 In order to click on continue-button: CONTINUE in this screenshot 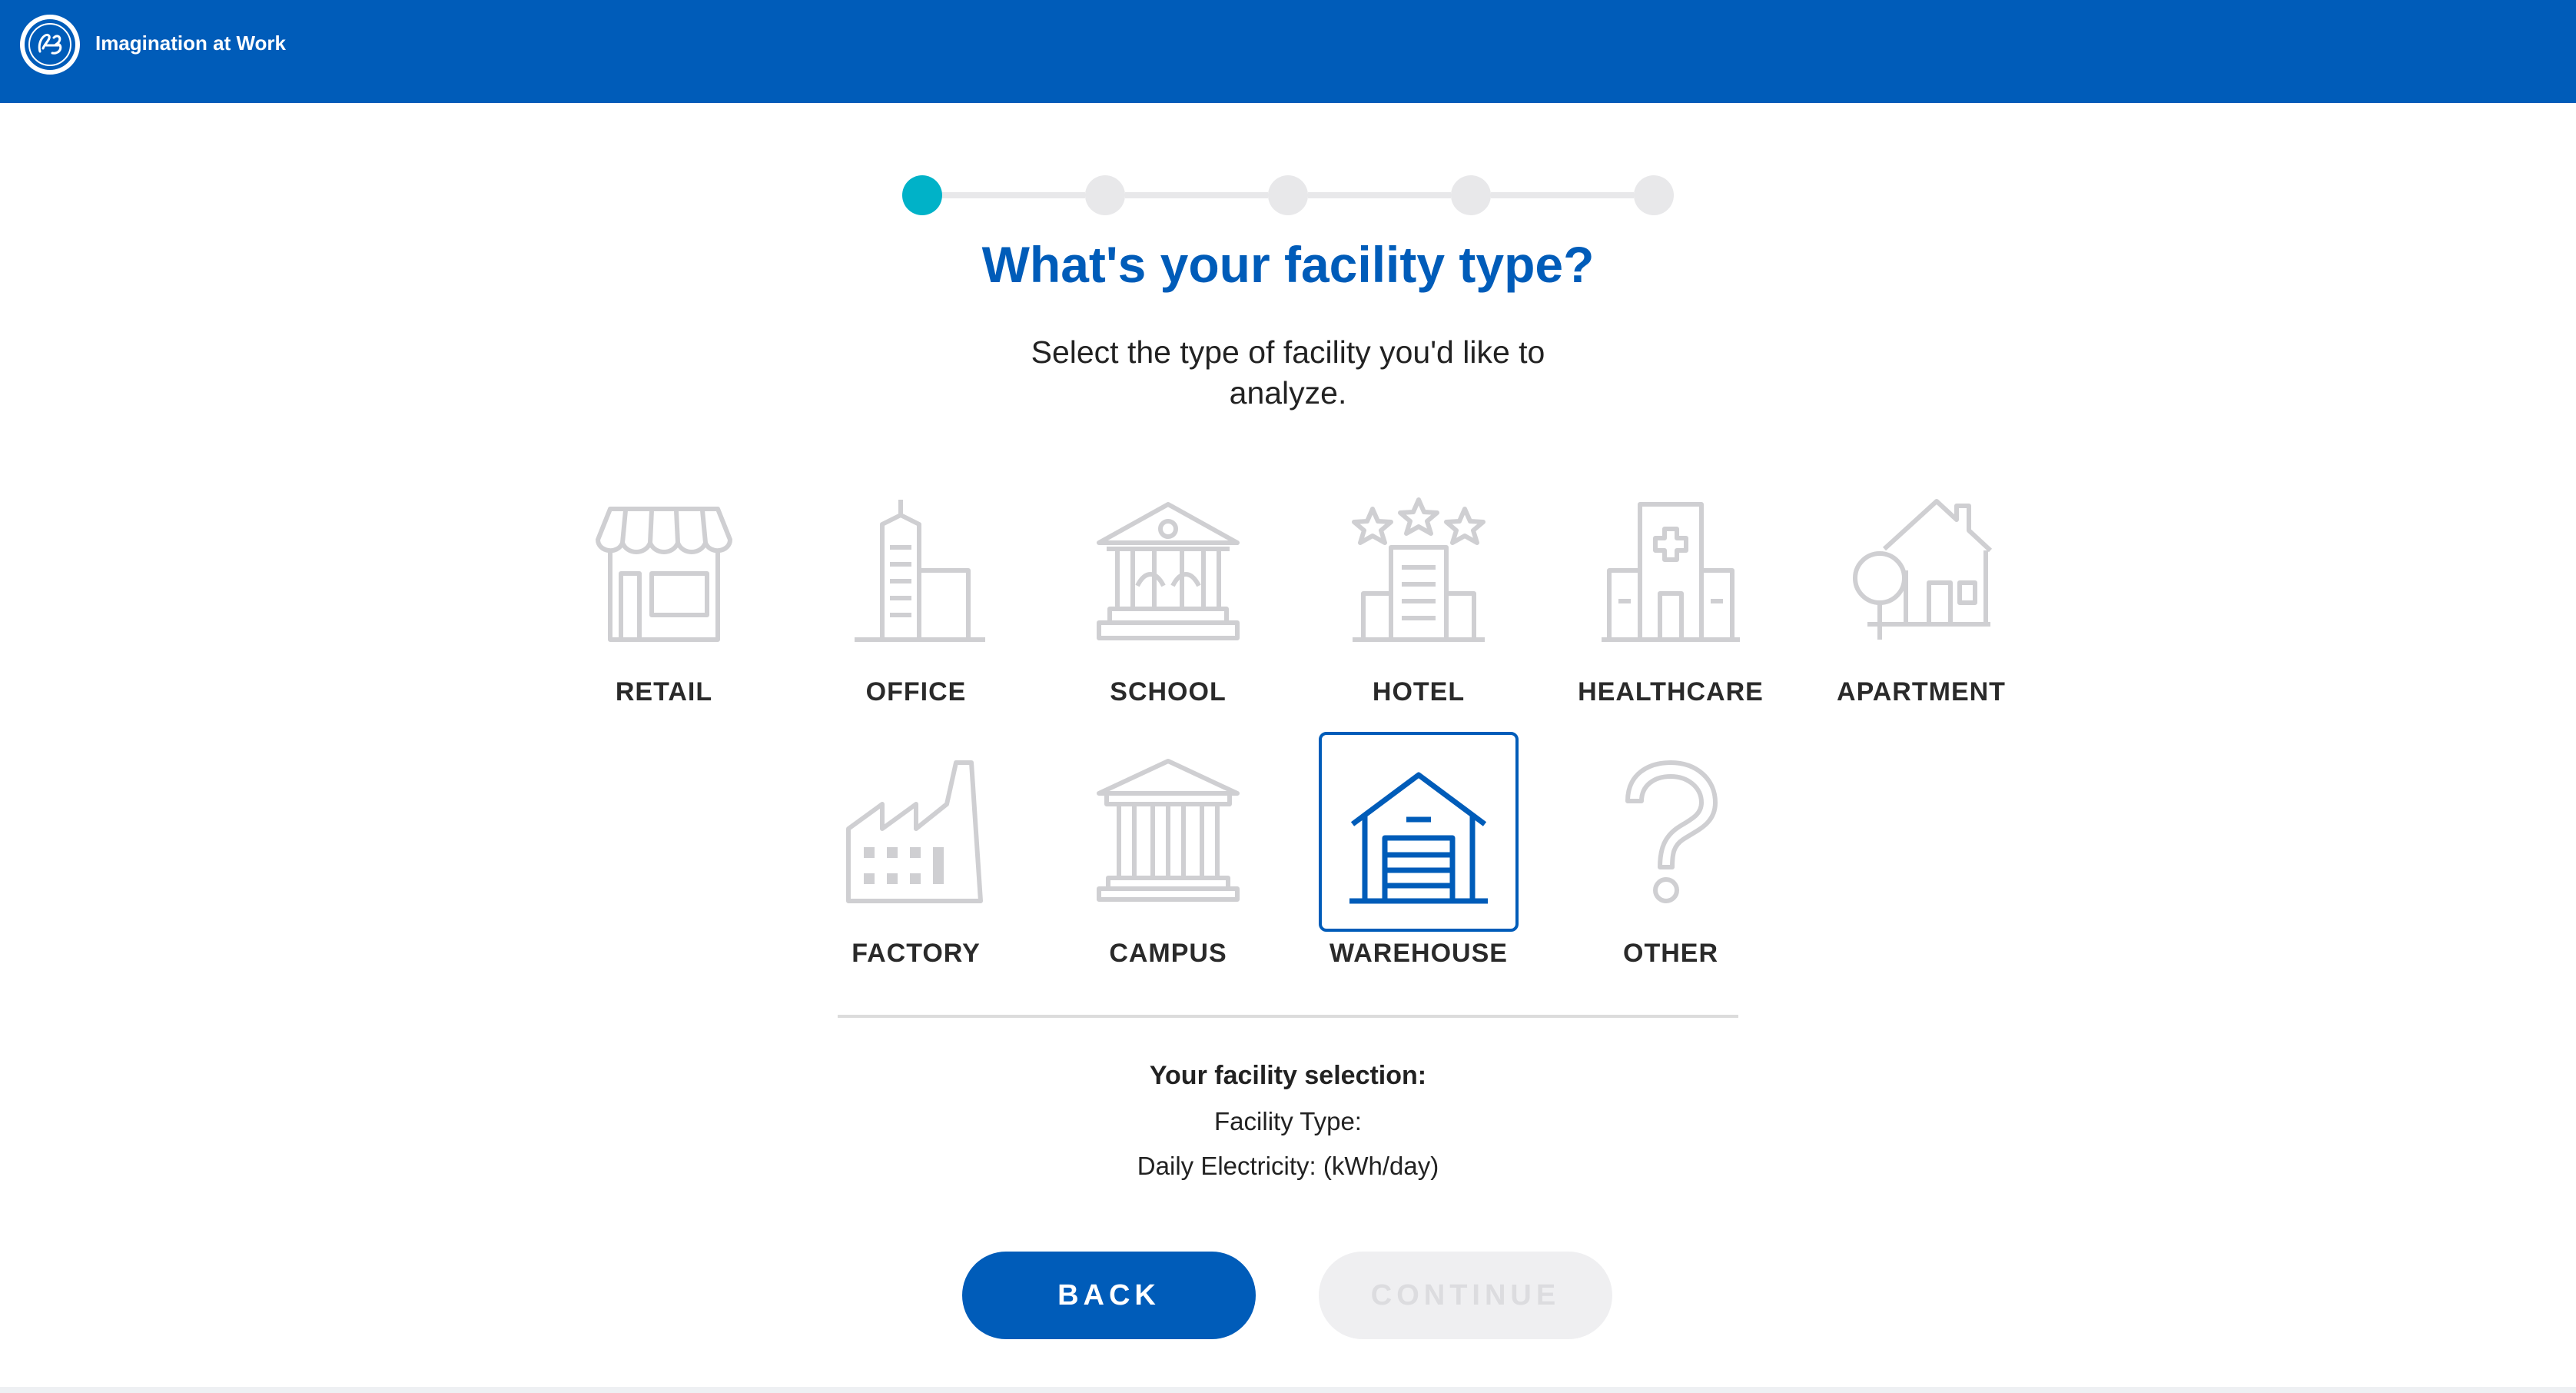, I will do `click(1465, 1295)`.